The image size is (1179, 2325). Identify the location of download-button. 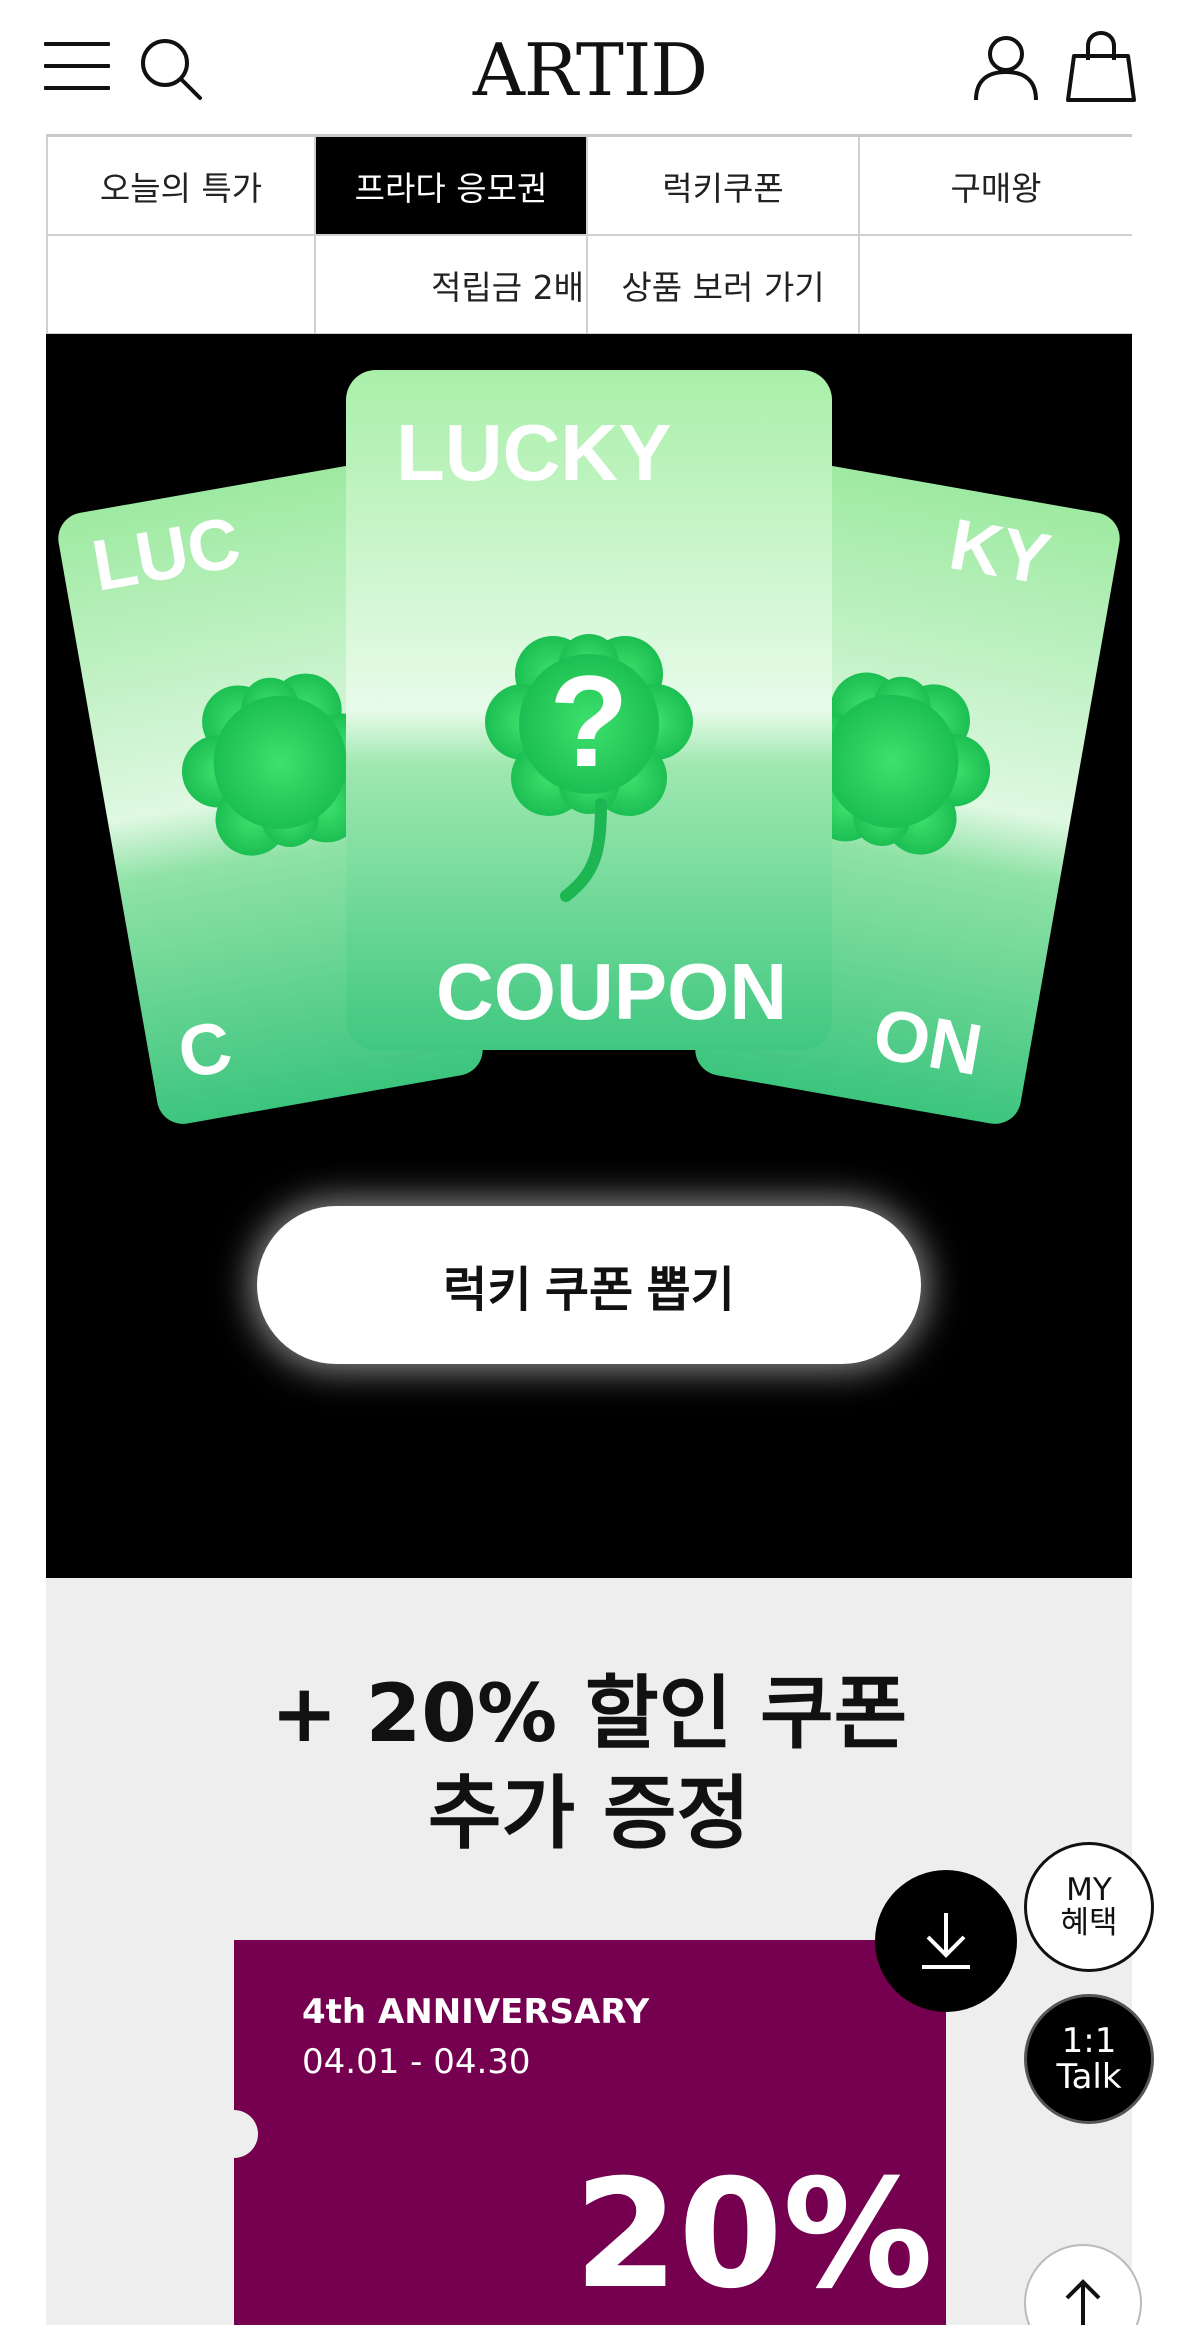
(946, 1941).